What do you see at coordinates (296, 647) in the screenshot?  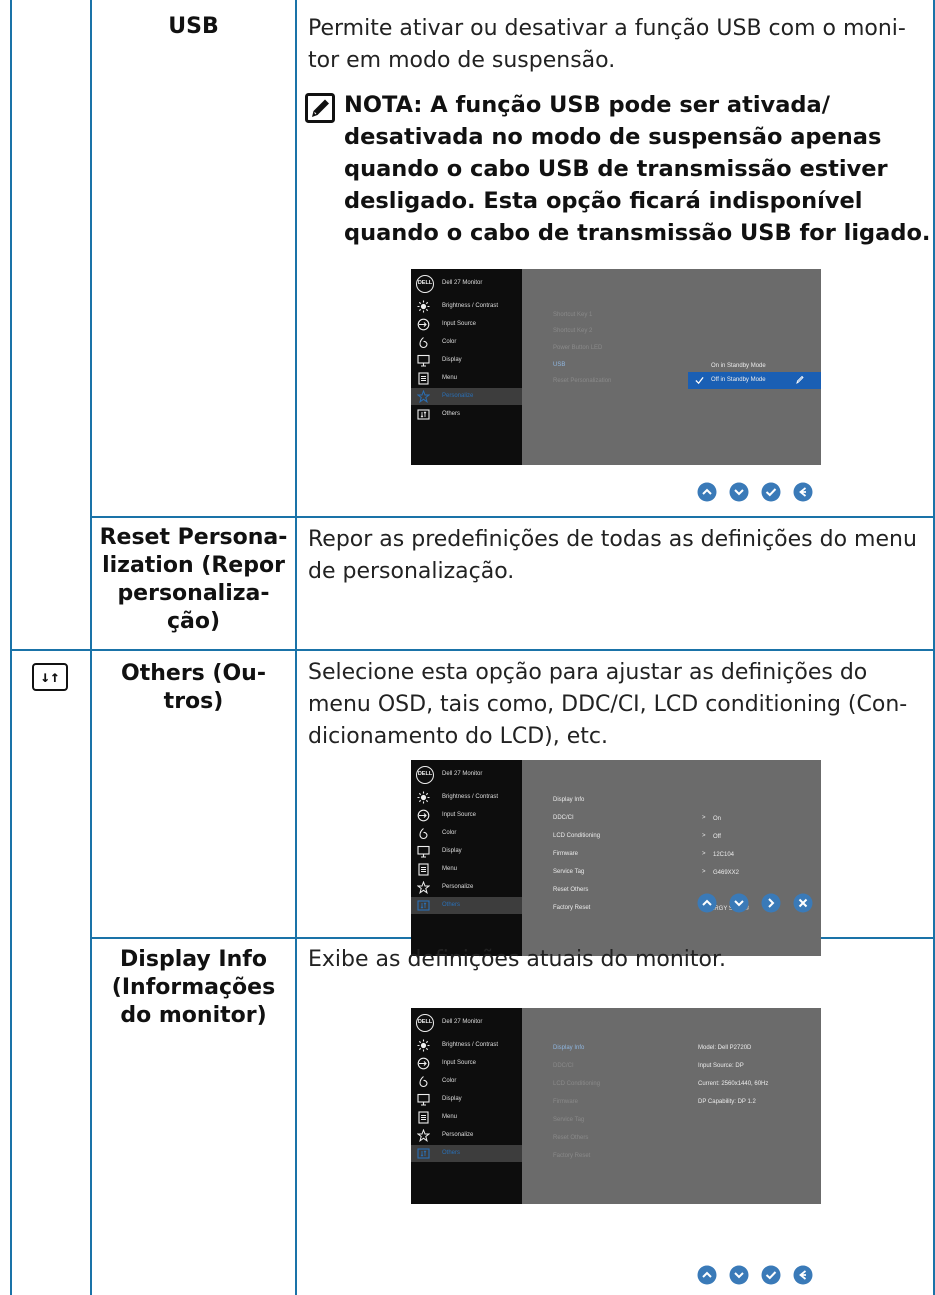 I see `table-border-col2` at bounding box center [296, 647].